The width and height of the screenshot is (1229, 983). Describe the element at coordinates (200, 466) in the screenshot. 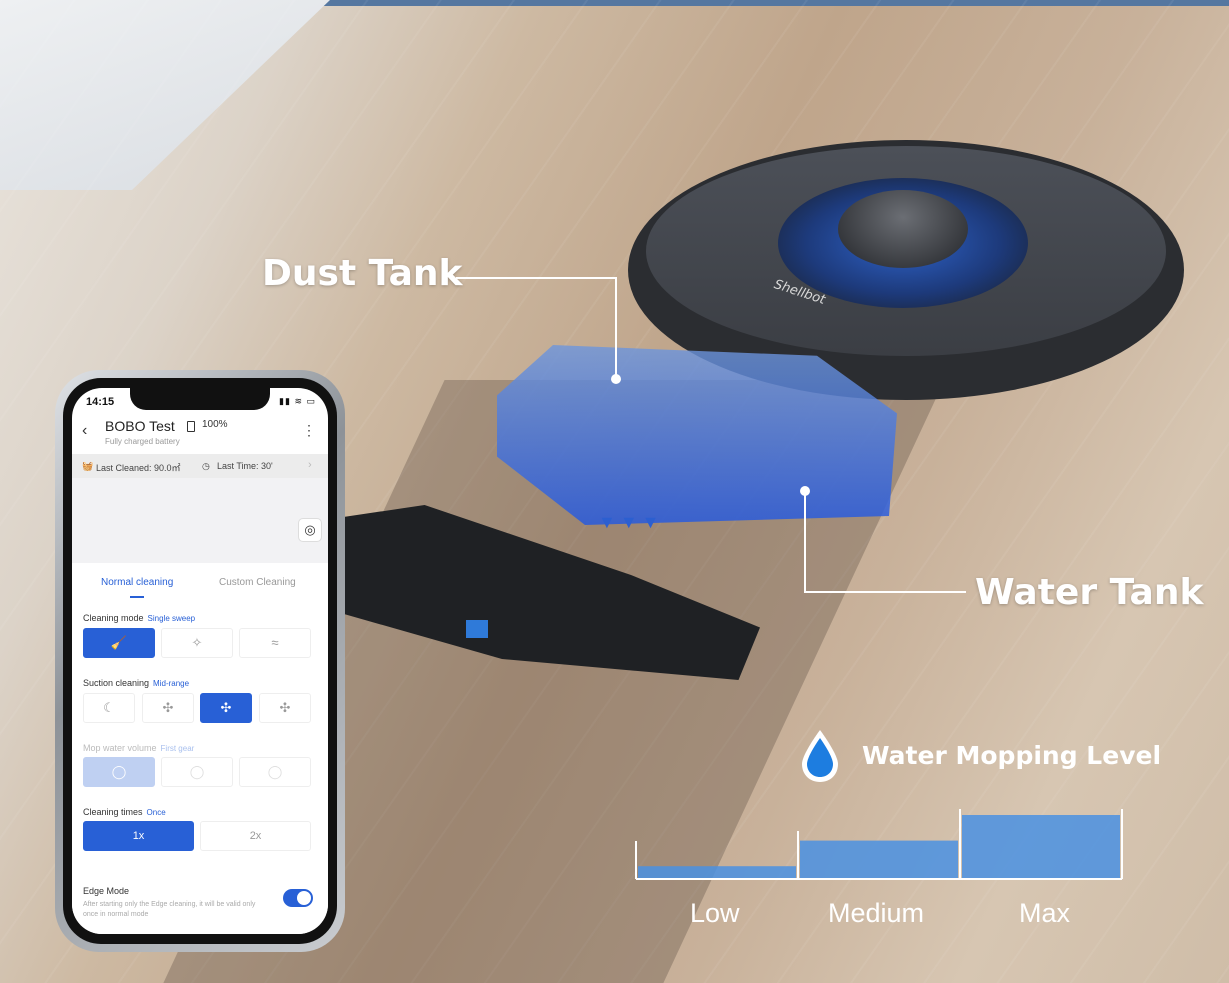

I see `cleaning-stats-bar: 🧺 Last Cleaned: 90.0㎡ ◷ Last Time: 30' ›` at that location.